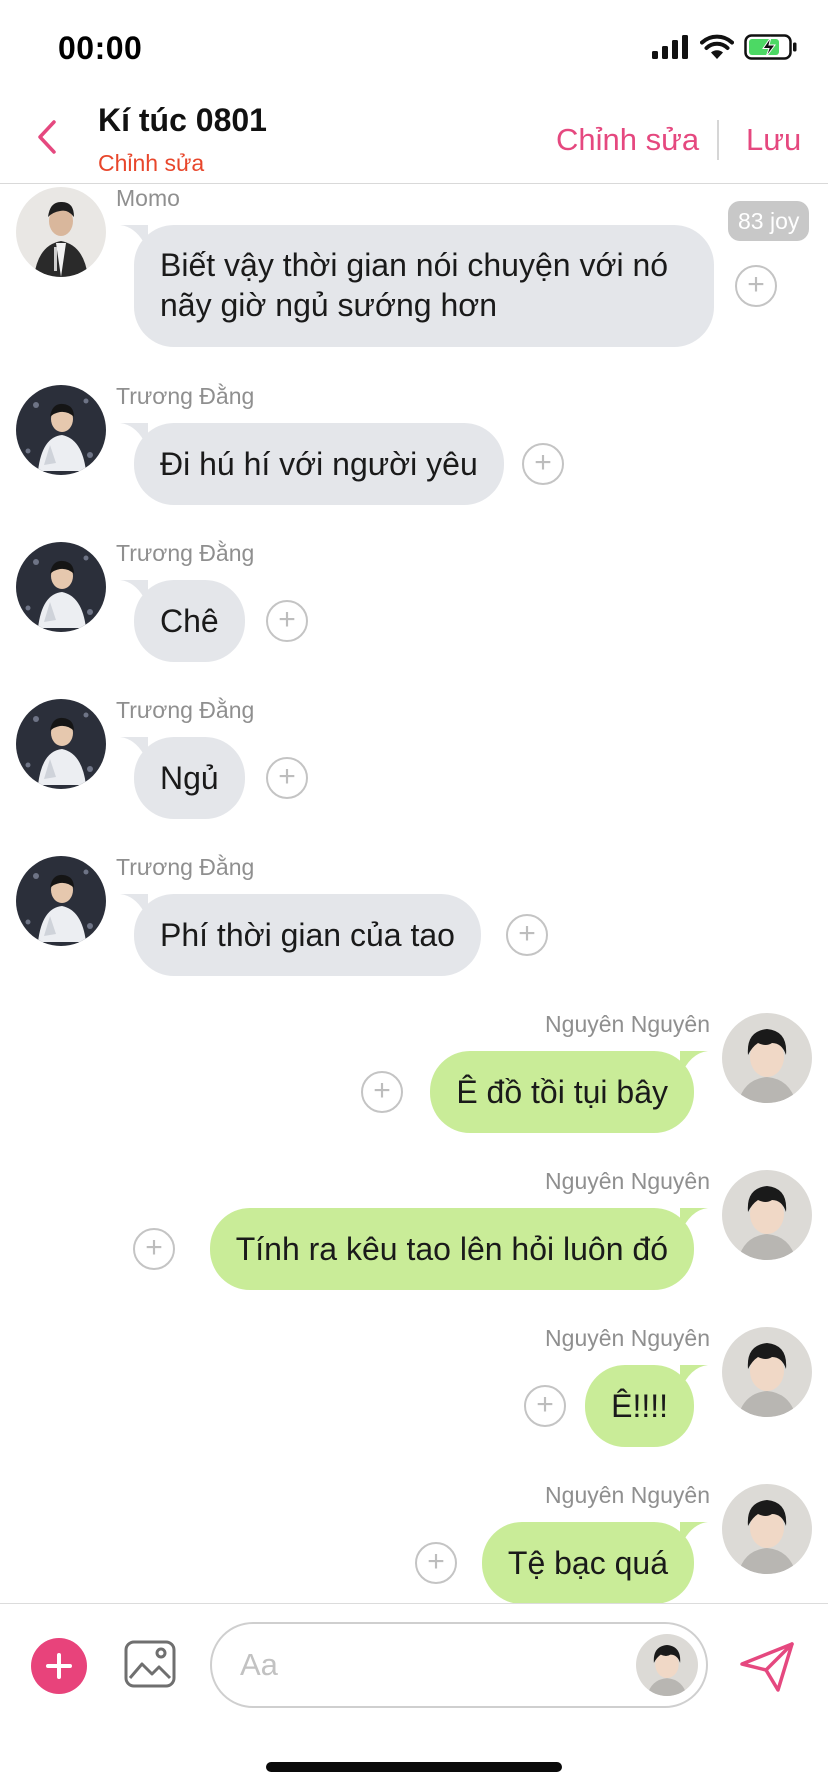  I want to click on message-text: Tệ bạc quá, so click(587, 1563).